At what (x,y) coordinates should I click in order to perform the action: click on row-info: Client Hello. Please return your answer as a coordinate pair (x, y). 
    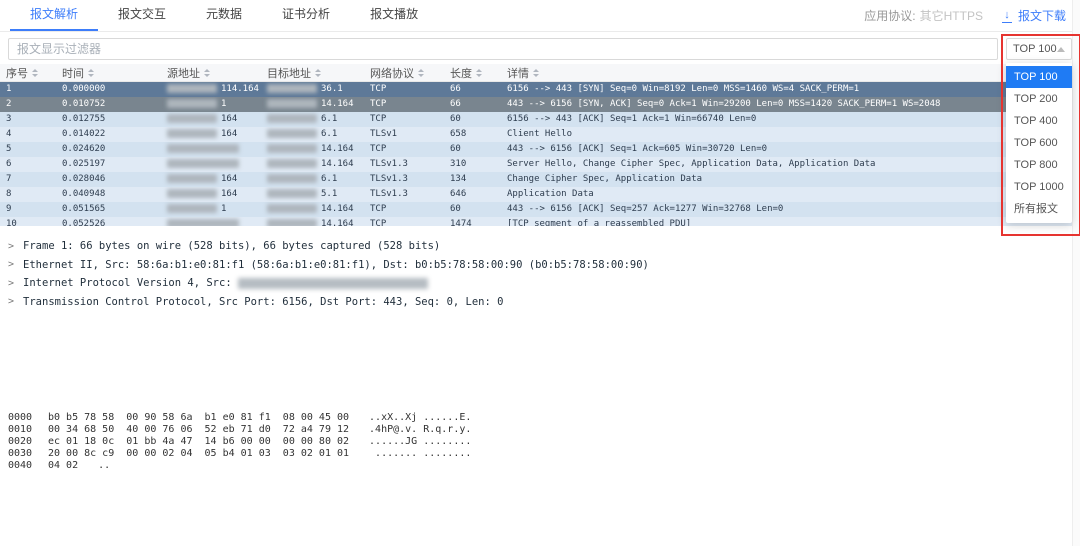
    Looking at the image, I should click on (540, 134).